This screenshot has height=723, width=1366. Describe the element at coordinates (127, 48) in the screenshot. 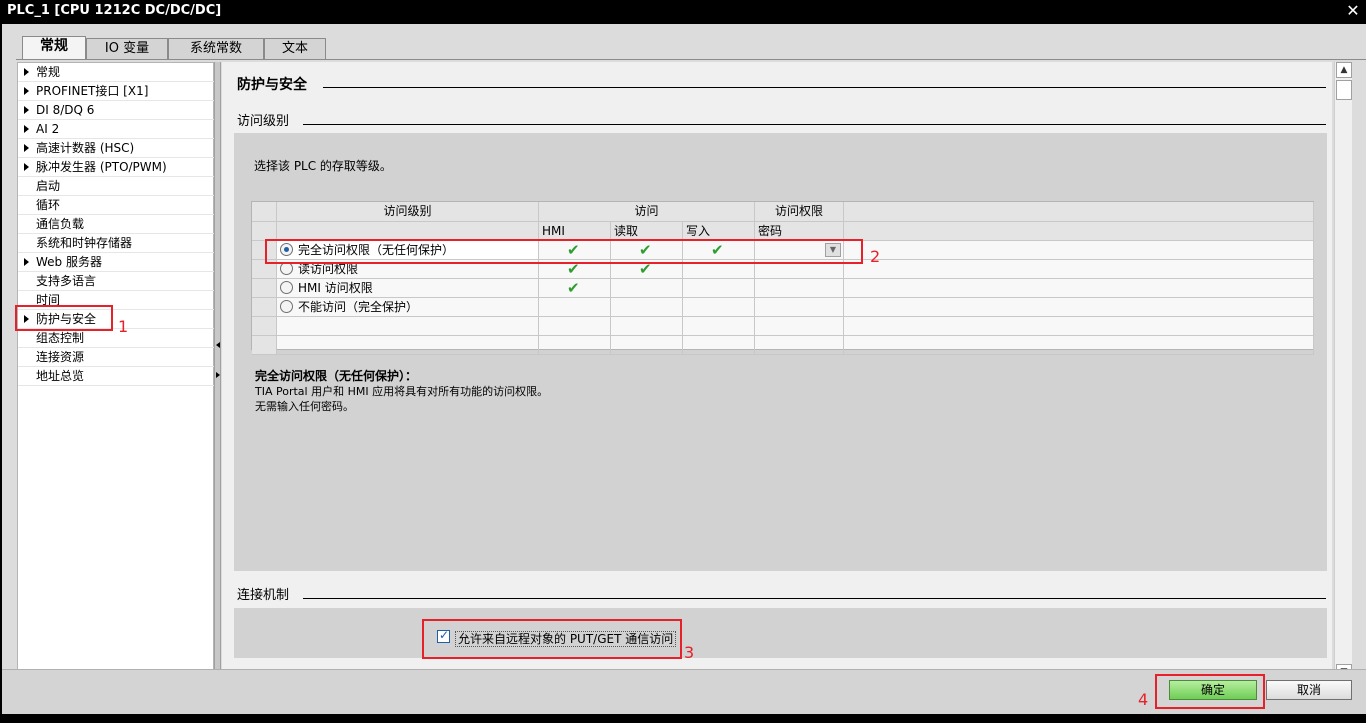

I see `tab-io-tags: IO 变量` at that location.